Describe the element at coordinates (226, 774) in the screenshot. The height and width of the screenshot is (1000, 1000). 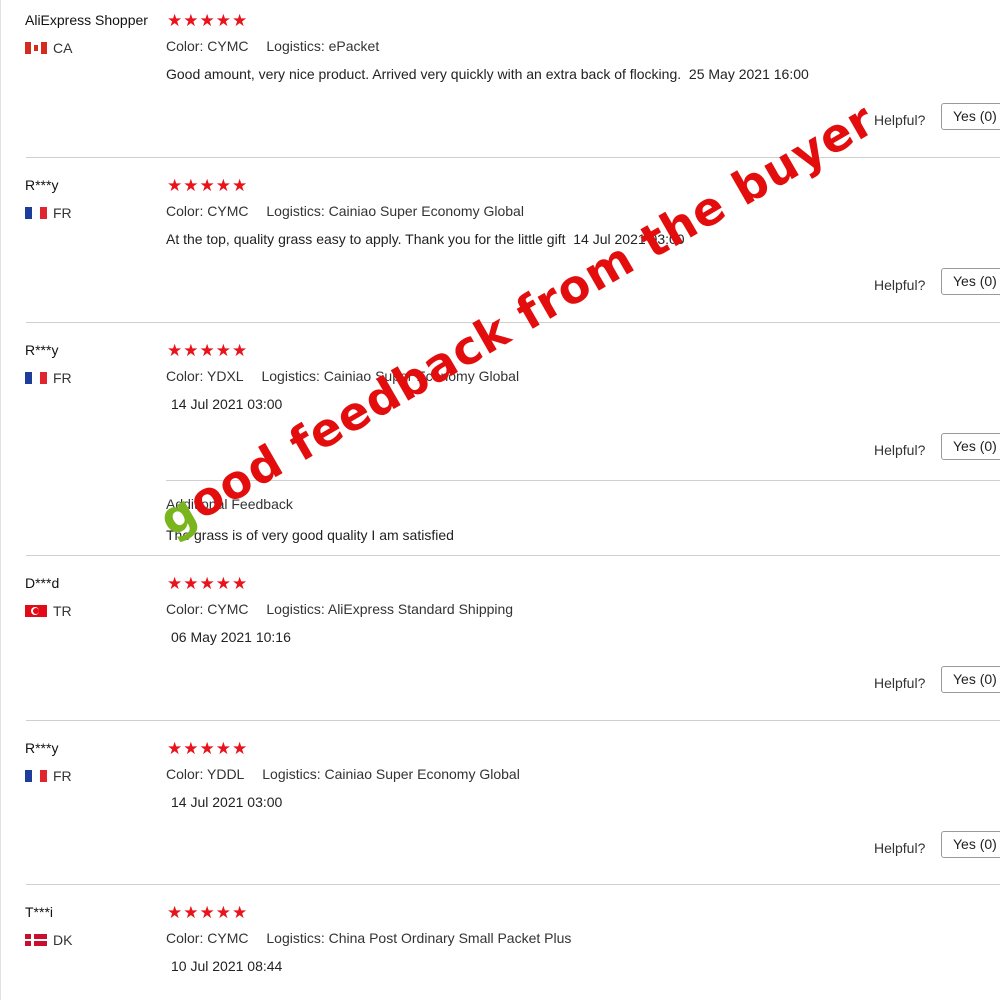
I see `color-value: YDDL` at that location.